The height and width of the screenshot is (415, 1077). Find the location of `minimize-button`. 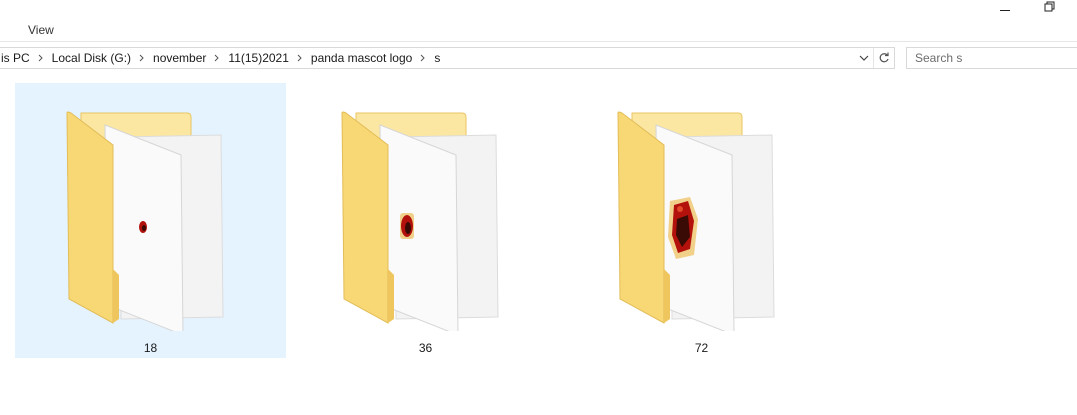

minimize-button is located at coordinates (1005, 7).